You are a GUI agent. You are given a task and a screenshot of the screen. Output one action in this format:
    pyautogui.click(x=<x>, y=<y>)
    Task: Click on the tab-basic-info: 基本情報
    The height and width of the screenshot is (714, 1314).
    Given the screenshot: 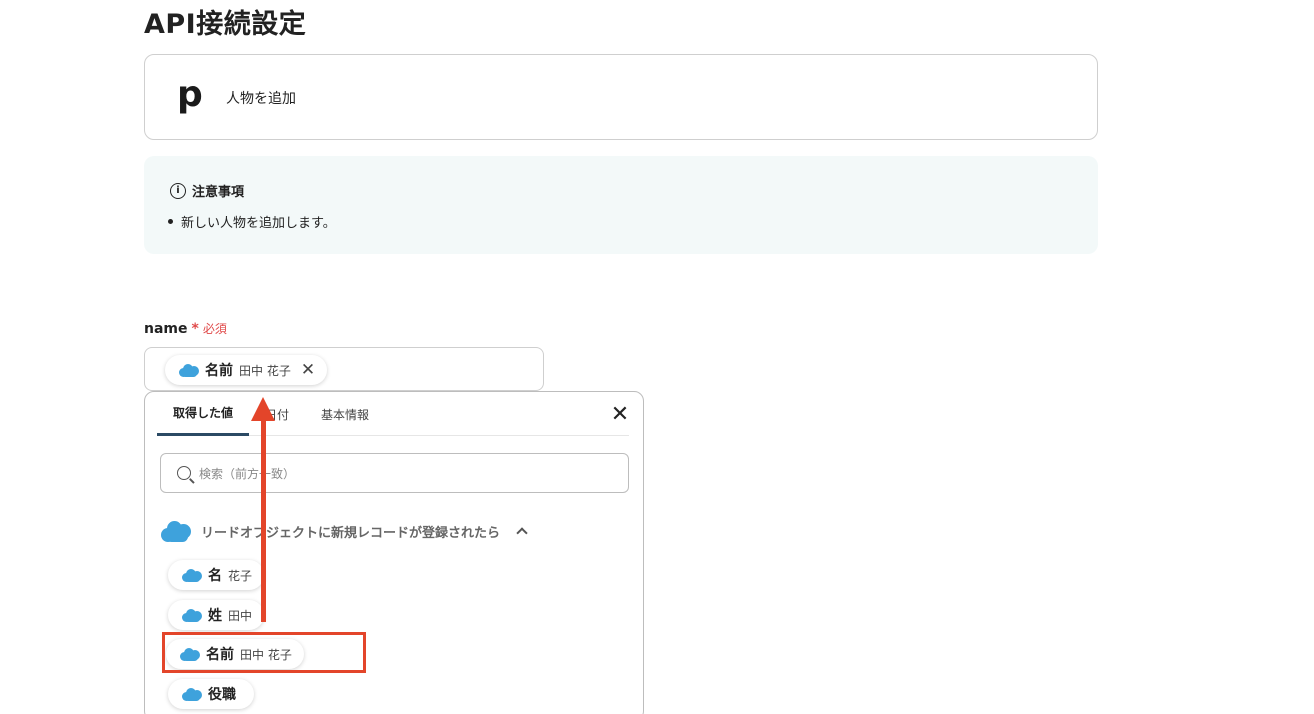 What is the action you would take?
    pyautogui.click(x=345, y=414)
    